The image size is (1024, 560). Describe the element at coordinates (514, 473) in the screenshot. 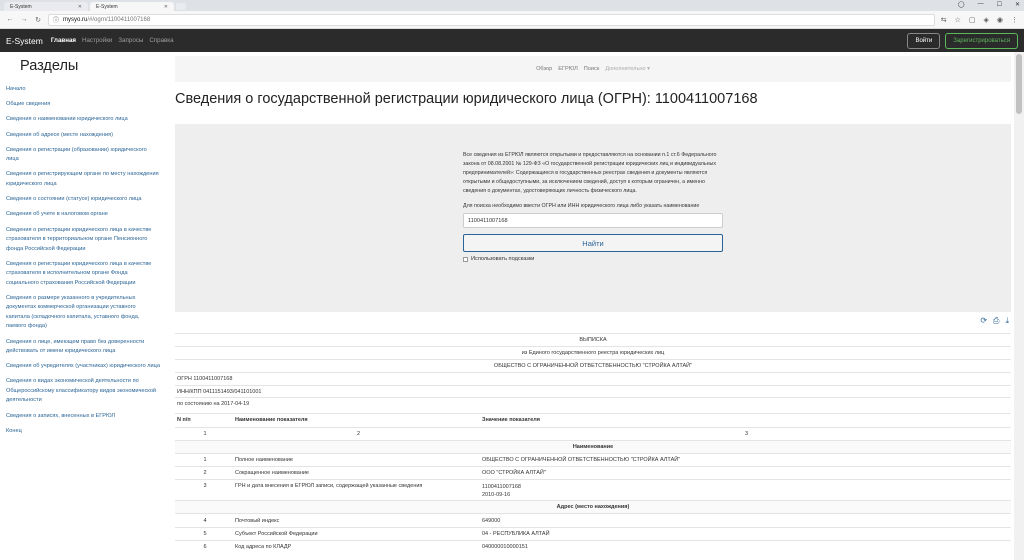

I see `table-cell: ООО "СТРОЙКА АЛТАЙ"` at that location.